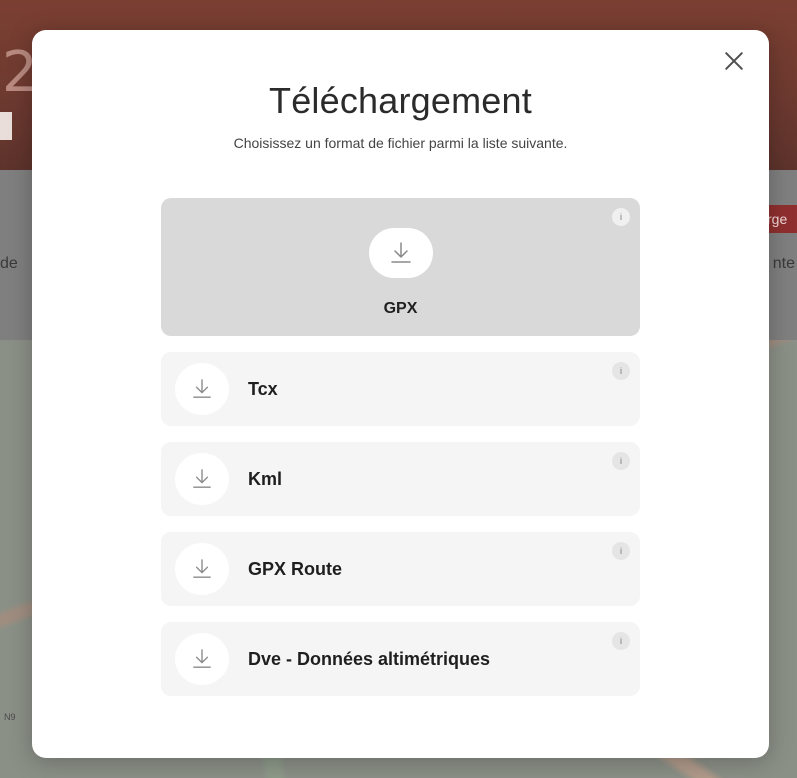 The height and width of the screenshot is (778, 797). I want to click on format-label: Dve - Données altimétriques, so click(369, 659).